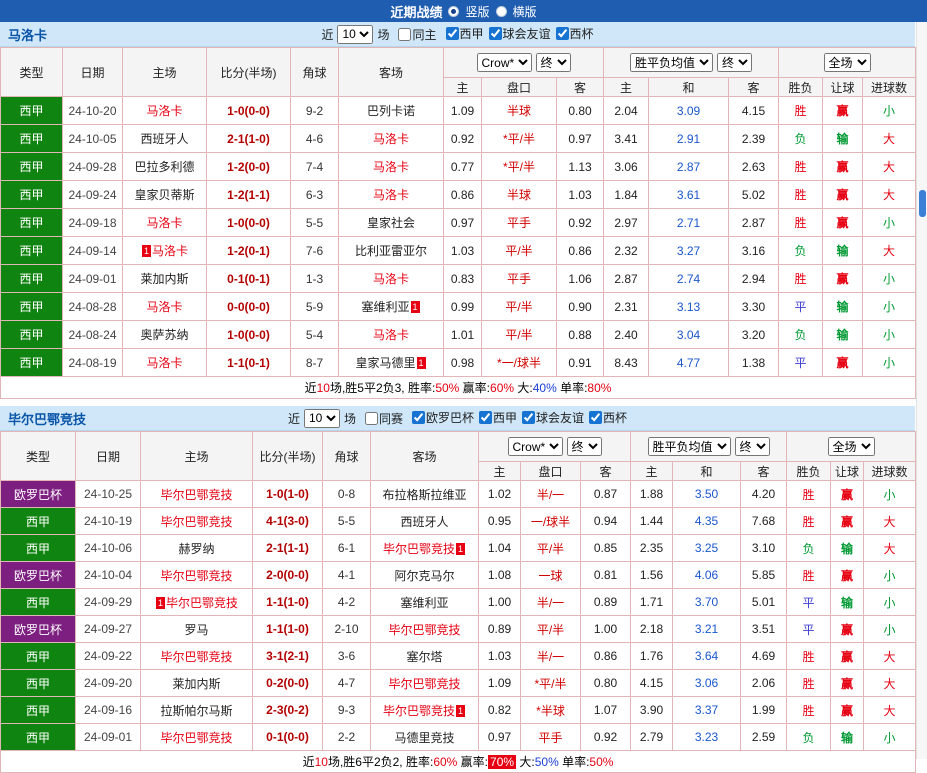 The height and width of the screenshot is (773, 927). I want to click on home-team-cell: 马洛卡, so click(164, 110).